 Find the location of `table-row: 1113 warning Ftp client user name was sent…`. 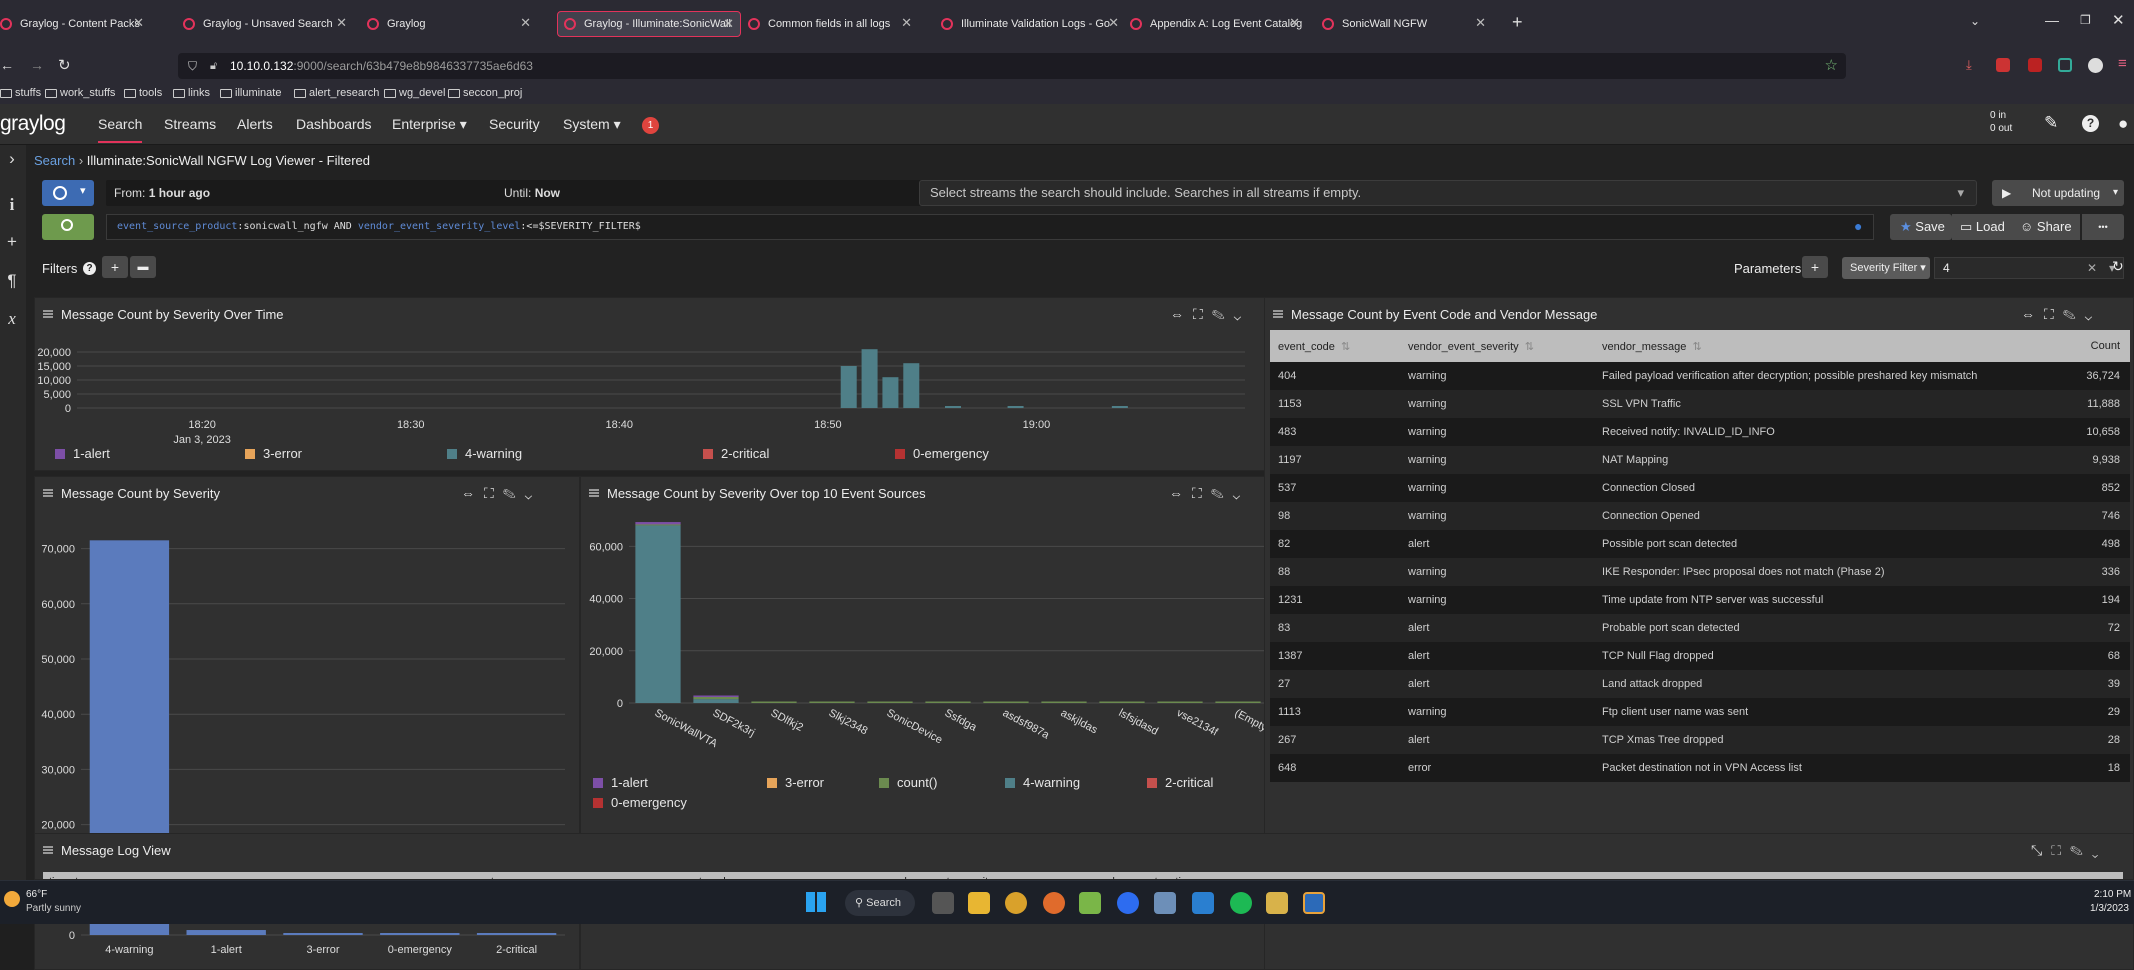

table-row: 1113 warning Ftp client user name was sent… is located at coordinates (1700, 712).